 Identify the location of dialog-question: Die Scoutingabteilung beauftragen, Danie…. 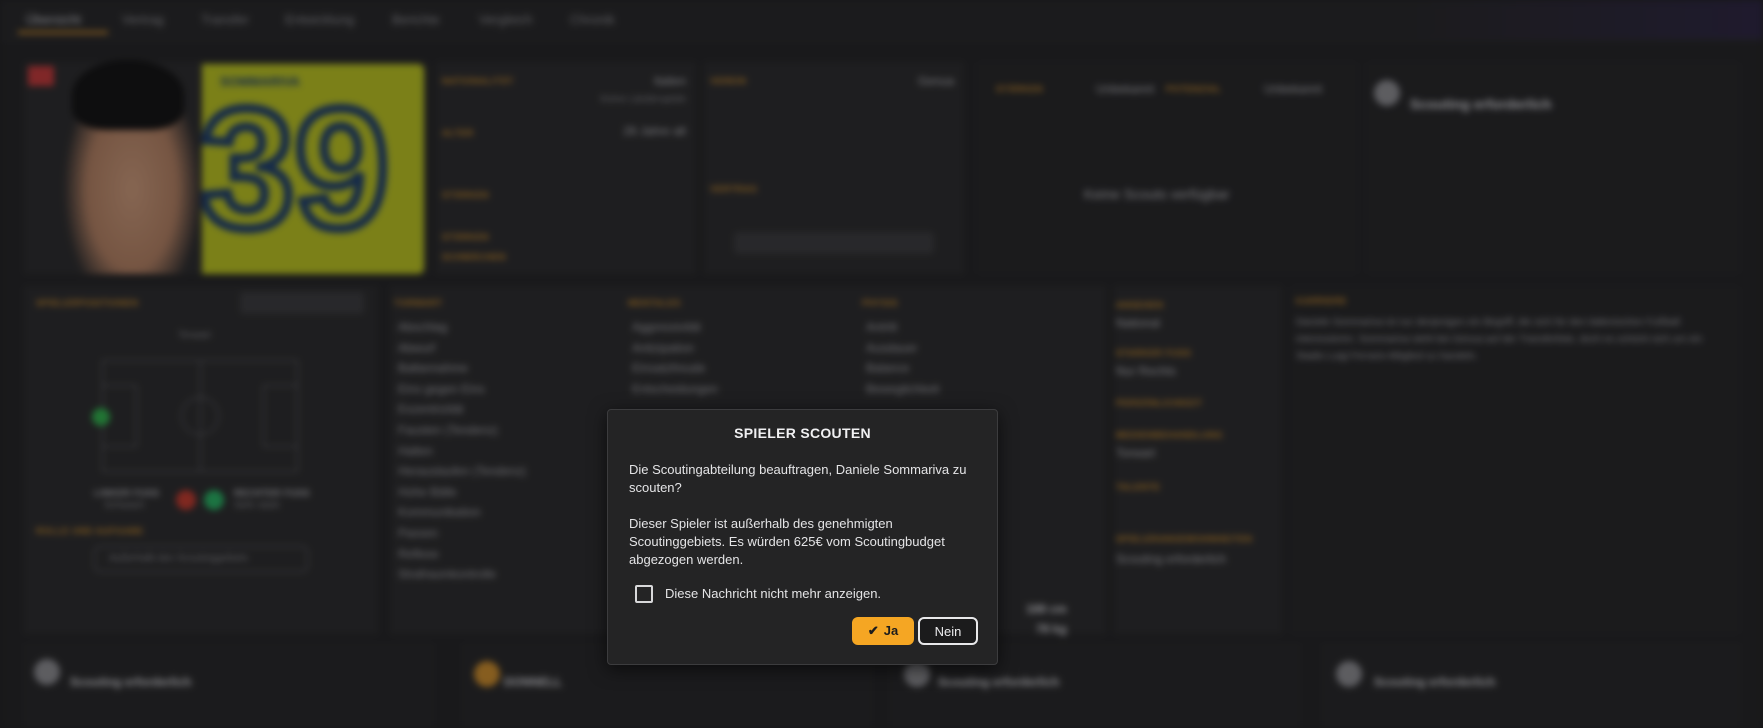
(798, 478).